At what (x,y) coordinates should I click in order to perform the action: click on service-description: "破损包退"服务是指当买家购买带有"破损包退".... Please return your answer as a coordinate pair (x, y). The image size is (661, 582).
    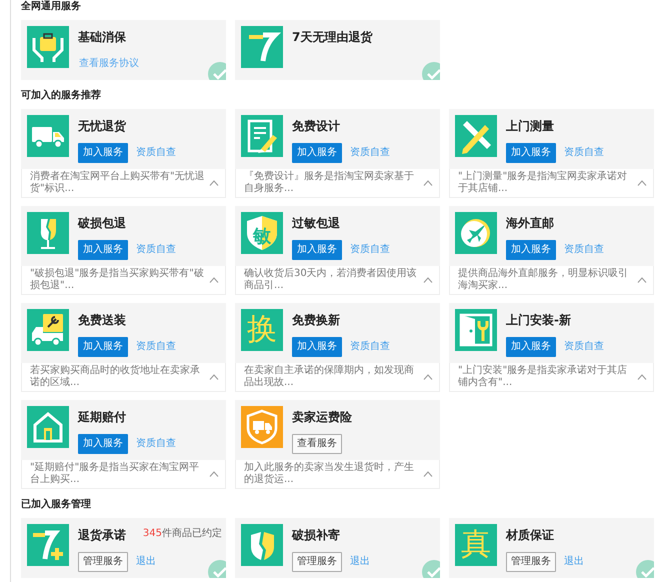
    Looking at the image, I should click on (117, 280).